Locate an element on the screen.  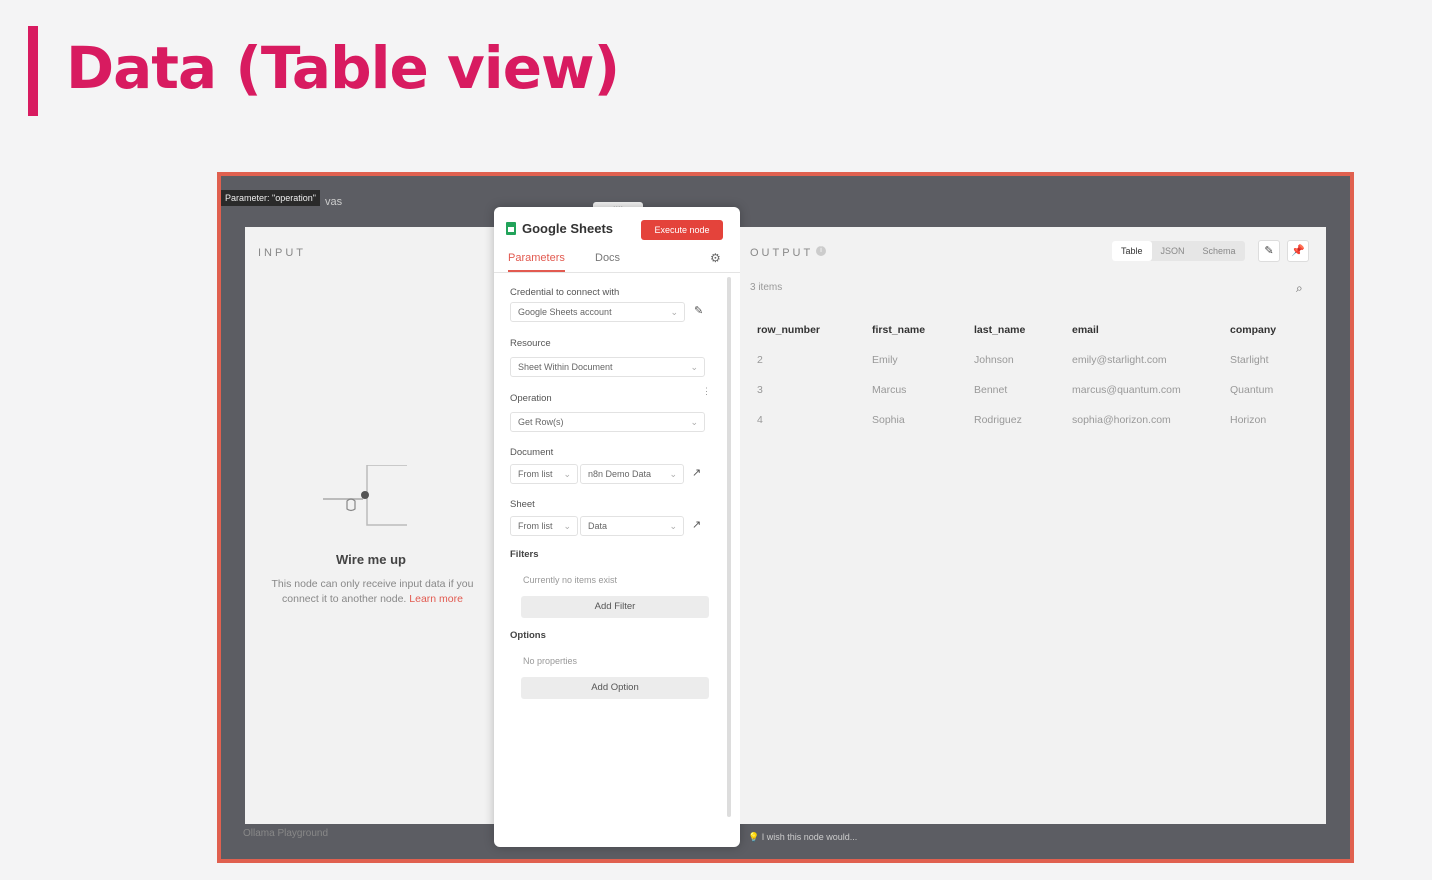
view-toggle: Table JSON Schema is located at coordinates (1178, 251).